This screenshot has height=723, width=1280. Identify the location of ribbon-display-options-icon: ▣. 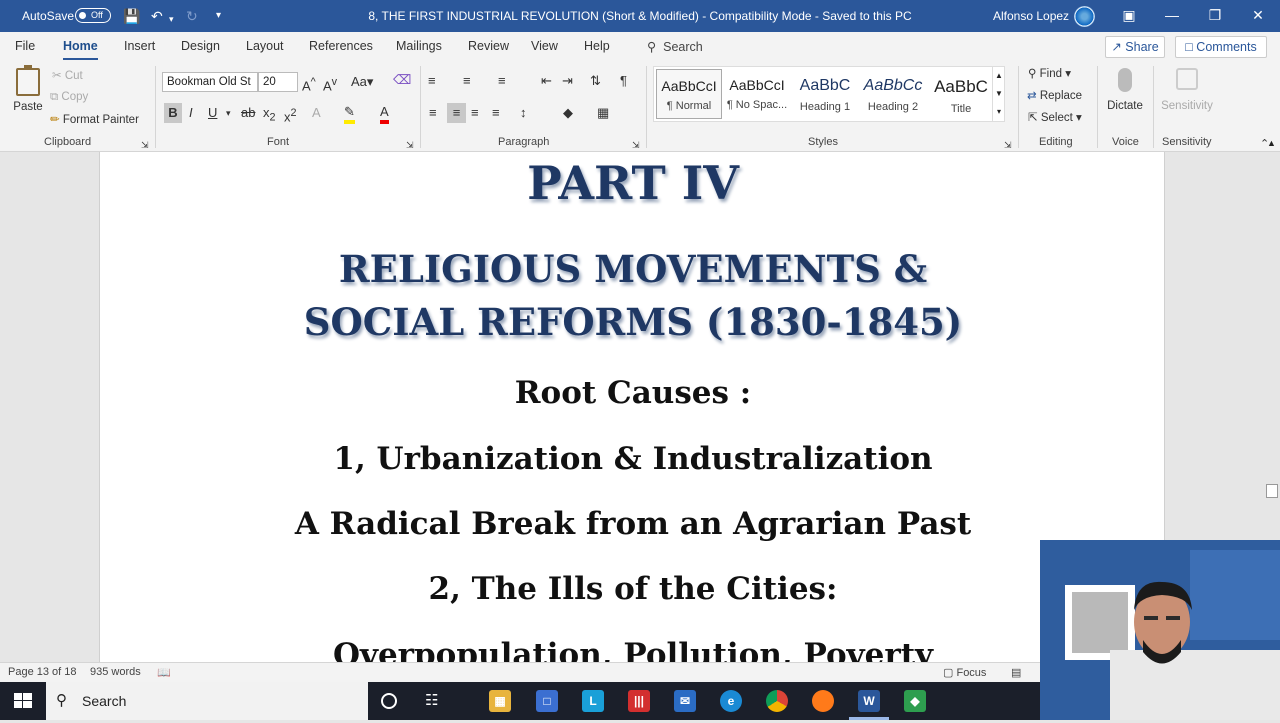
(1129, 15).